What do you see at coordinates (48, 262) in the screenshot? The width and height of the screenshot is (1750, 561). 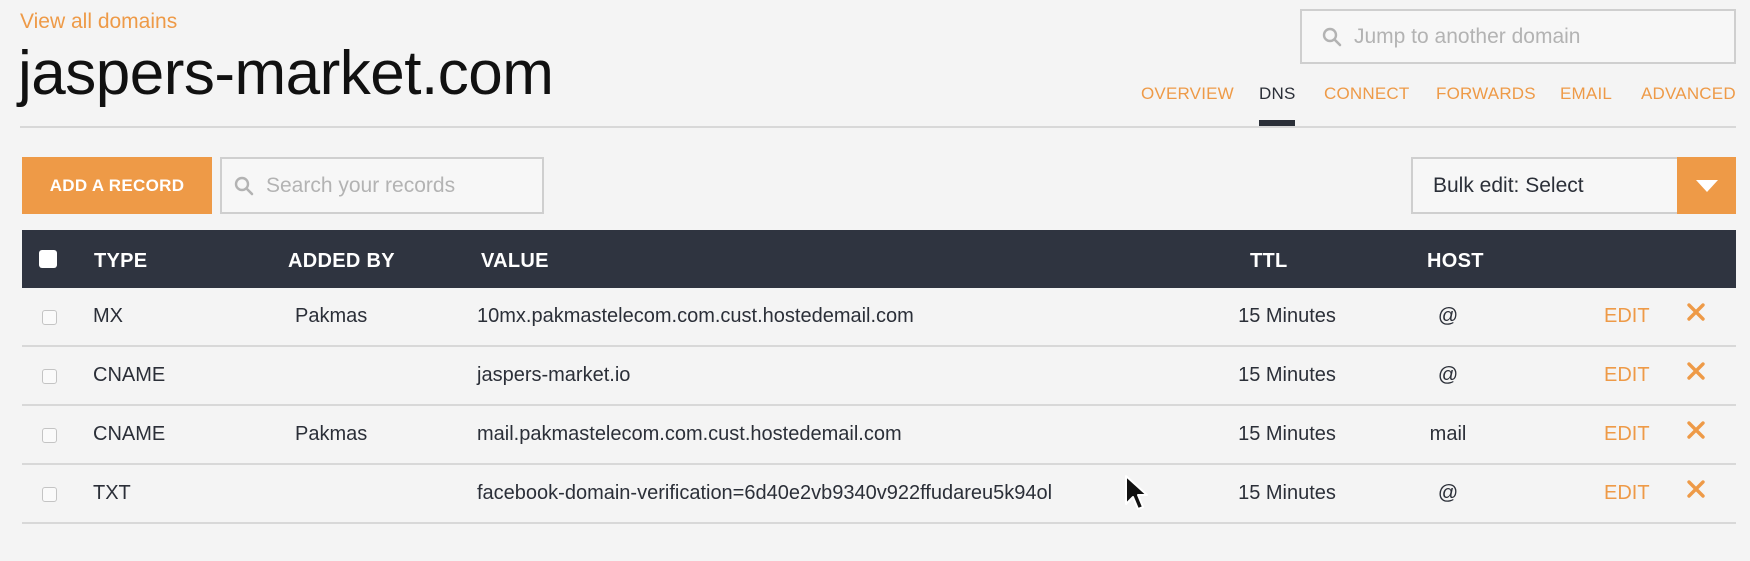 I see `select-all-checkbox` at bounding box center [48, 262].